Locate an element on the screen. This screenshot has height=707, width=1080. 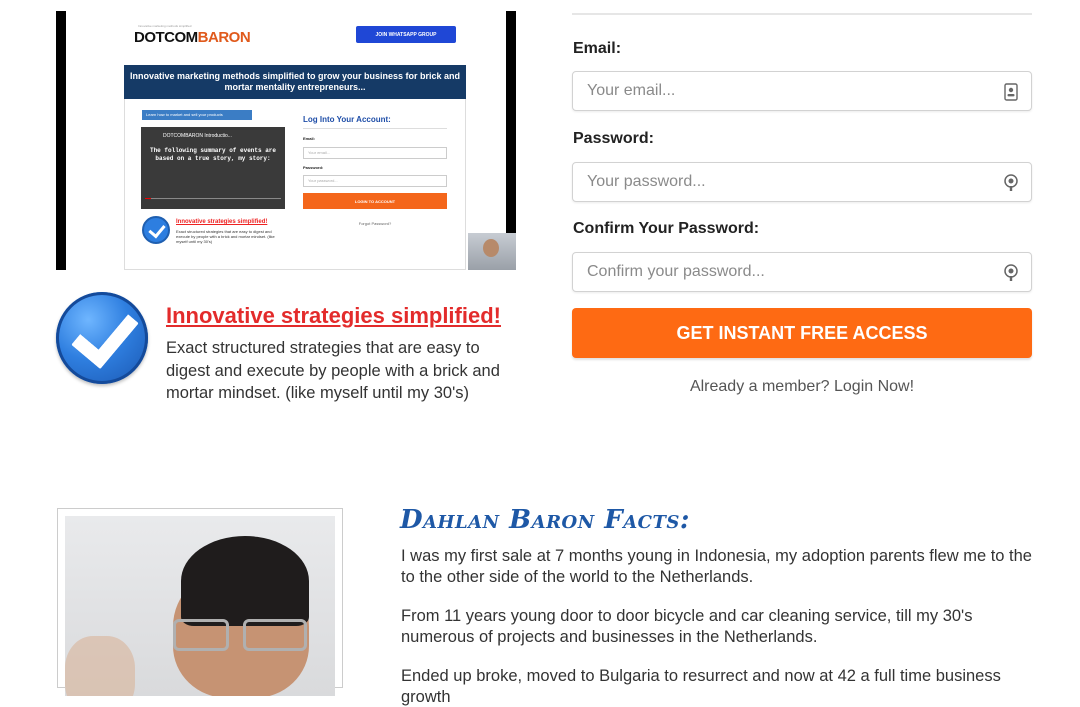
get-instant-free-access-button: GET INSTANT FREE ACCESS is located at coordinates (802, 333).